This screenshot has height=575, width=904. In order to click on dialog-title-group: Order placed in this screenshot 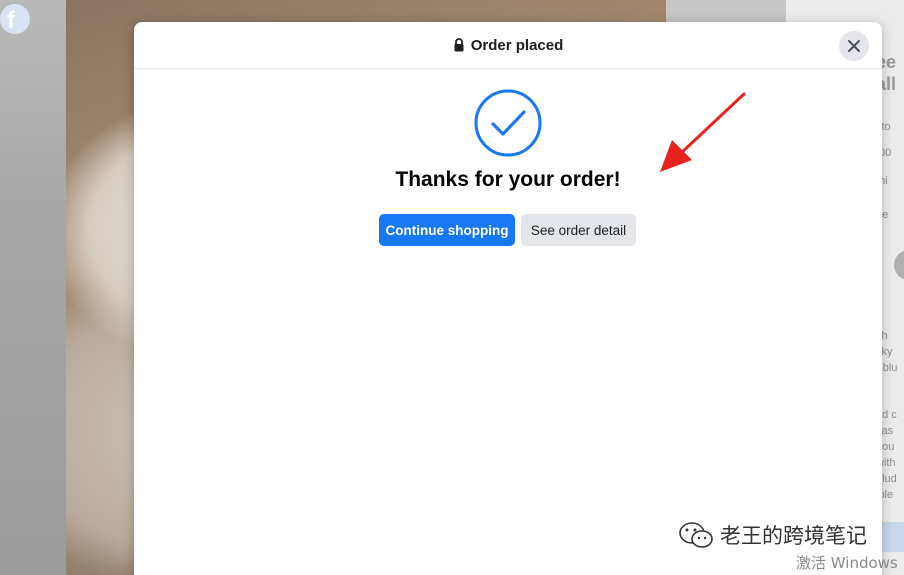, I will do `click(508, 45)`.